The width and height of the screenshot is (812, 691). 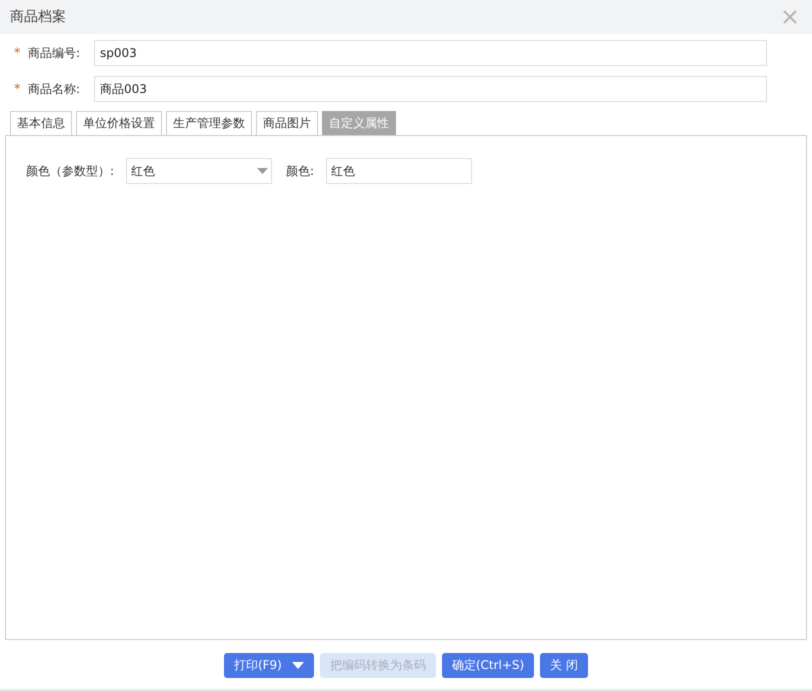 I want to click on close-icon, so click(x=790, y=17).